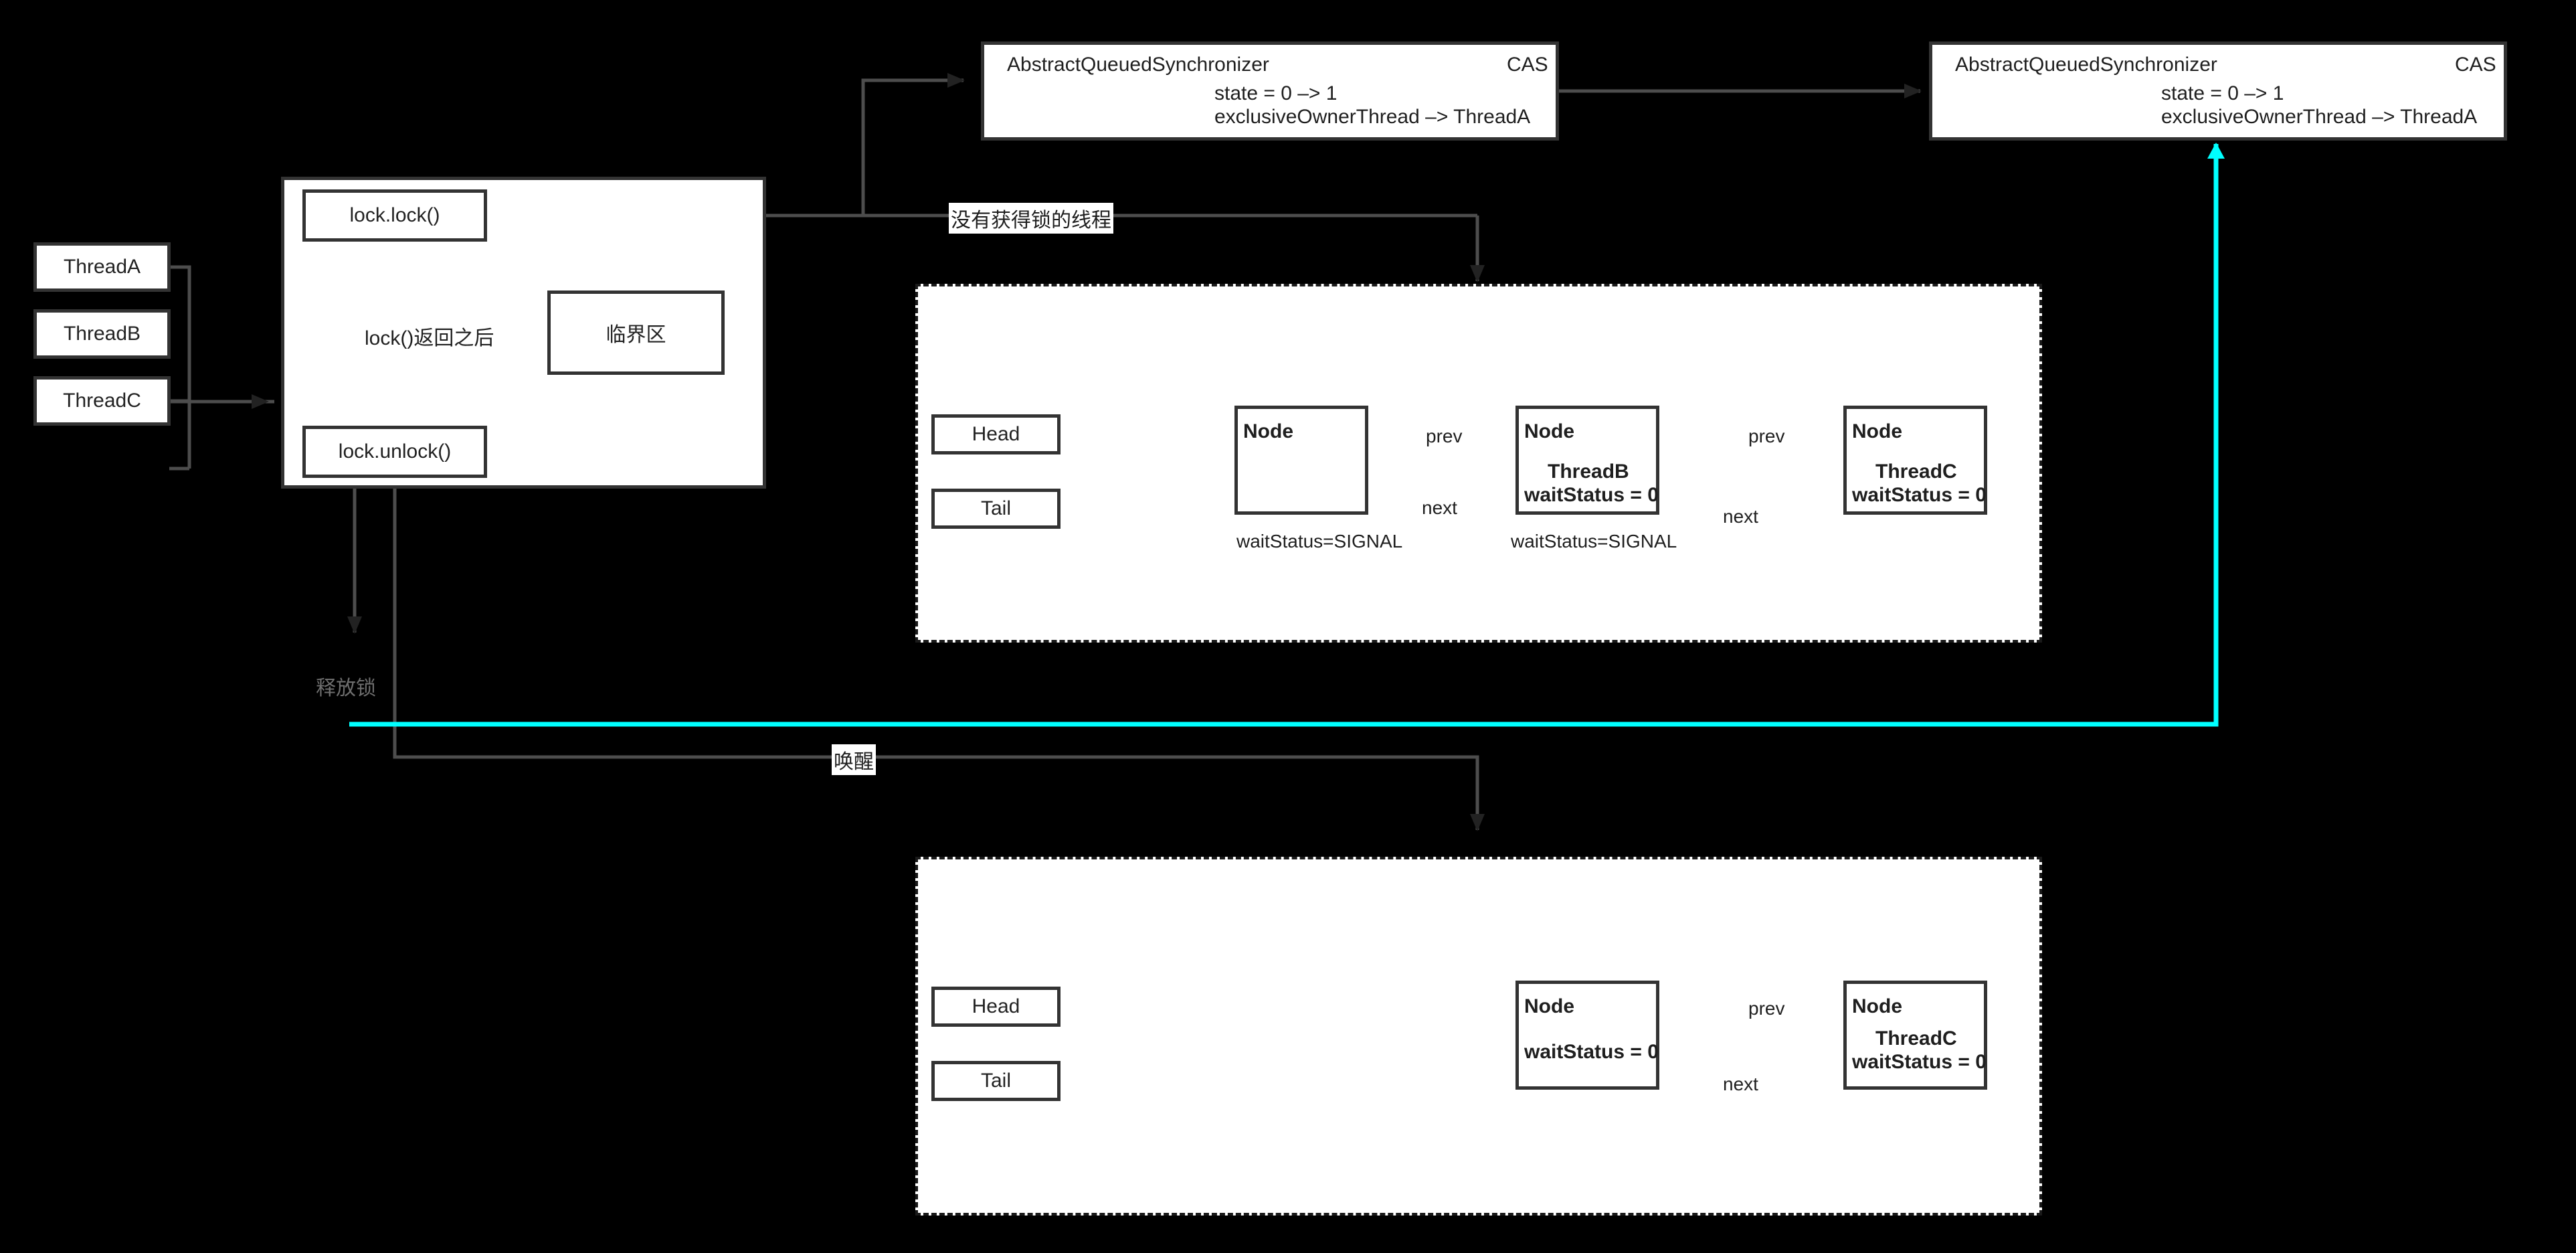 This screenshot has height=1253, width=2576. I want to click on aqs-2-operation: CAS, so click(2475, 65).